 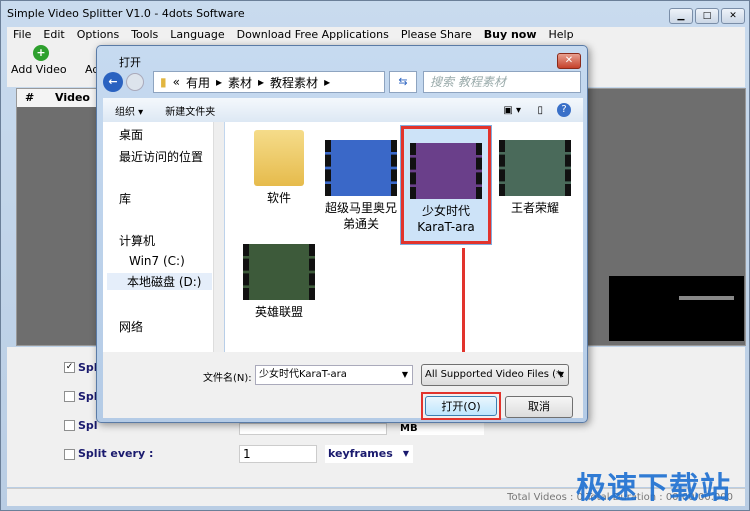 I want to click on nav-desktop: 桌面, so click(x=131, y=134).